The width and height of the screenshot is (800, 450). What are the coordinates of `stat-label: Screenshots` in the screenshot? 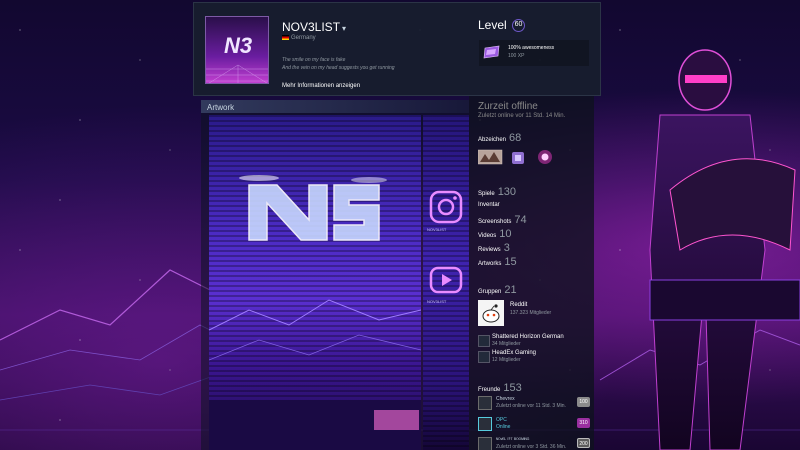 It's located at (495, 222).